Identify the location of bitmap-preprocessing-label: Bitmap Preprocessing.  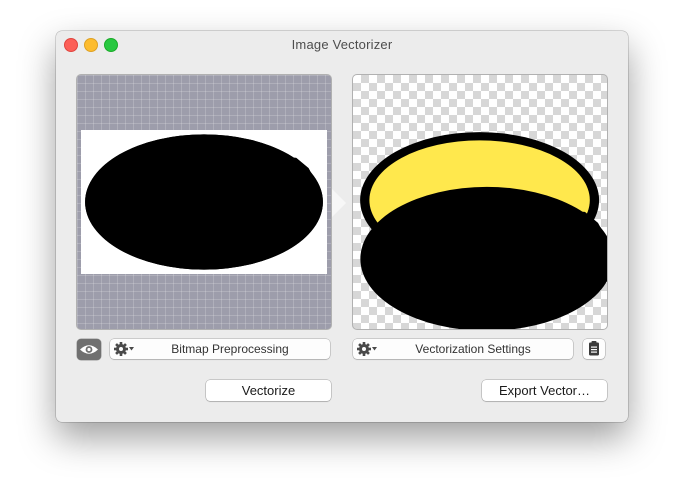
(230, 349).